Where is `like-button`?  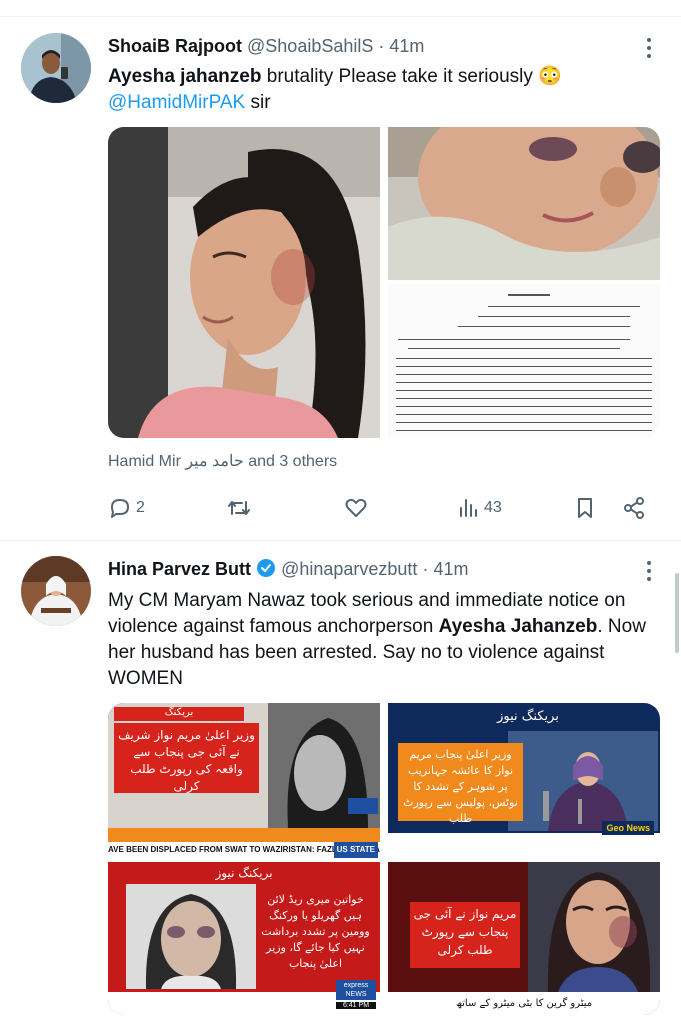 like-button is located at coordinates (356, 508).